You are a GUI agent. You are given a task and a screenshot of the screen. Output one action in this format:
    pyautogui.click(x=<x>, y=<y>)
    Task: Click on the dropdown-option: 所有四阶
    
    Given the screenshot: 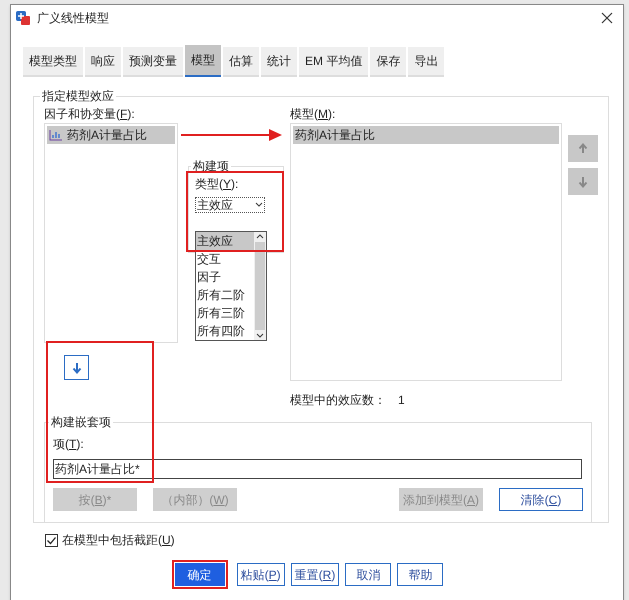 What is the action you would take?
    pyautogui.click(x=225, y=331)
    